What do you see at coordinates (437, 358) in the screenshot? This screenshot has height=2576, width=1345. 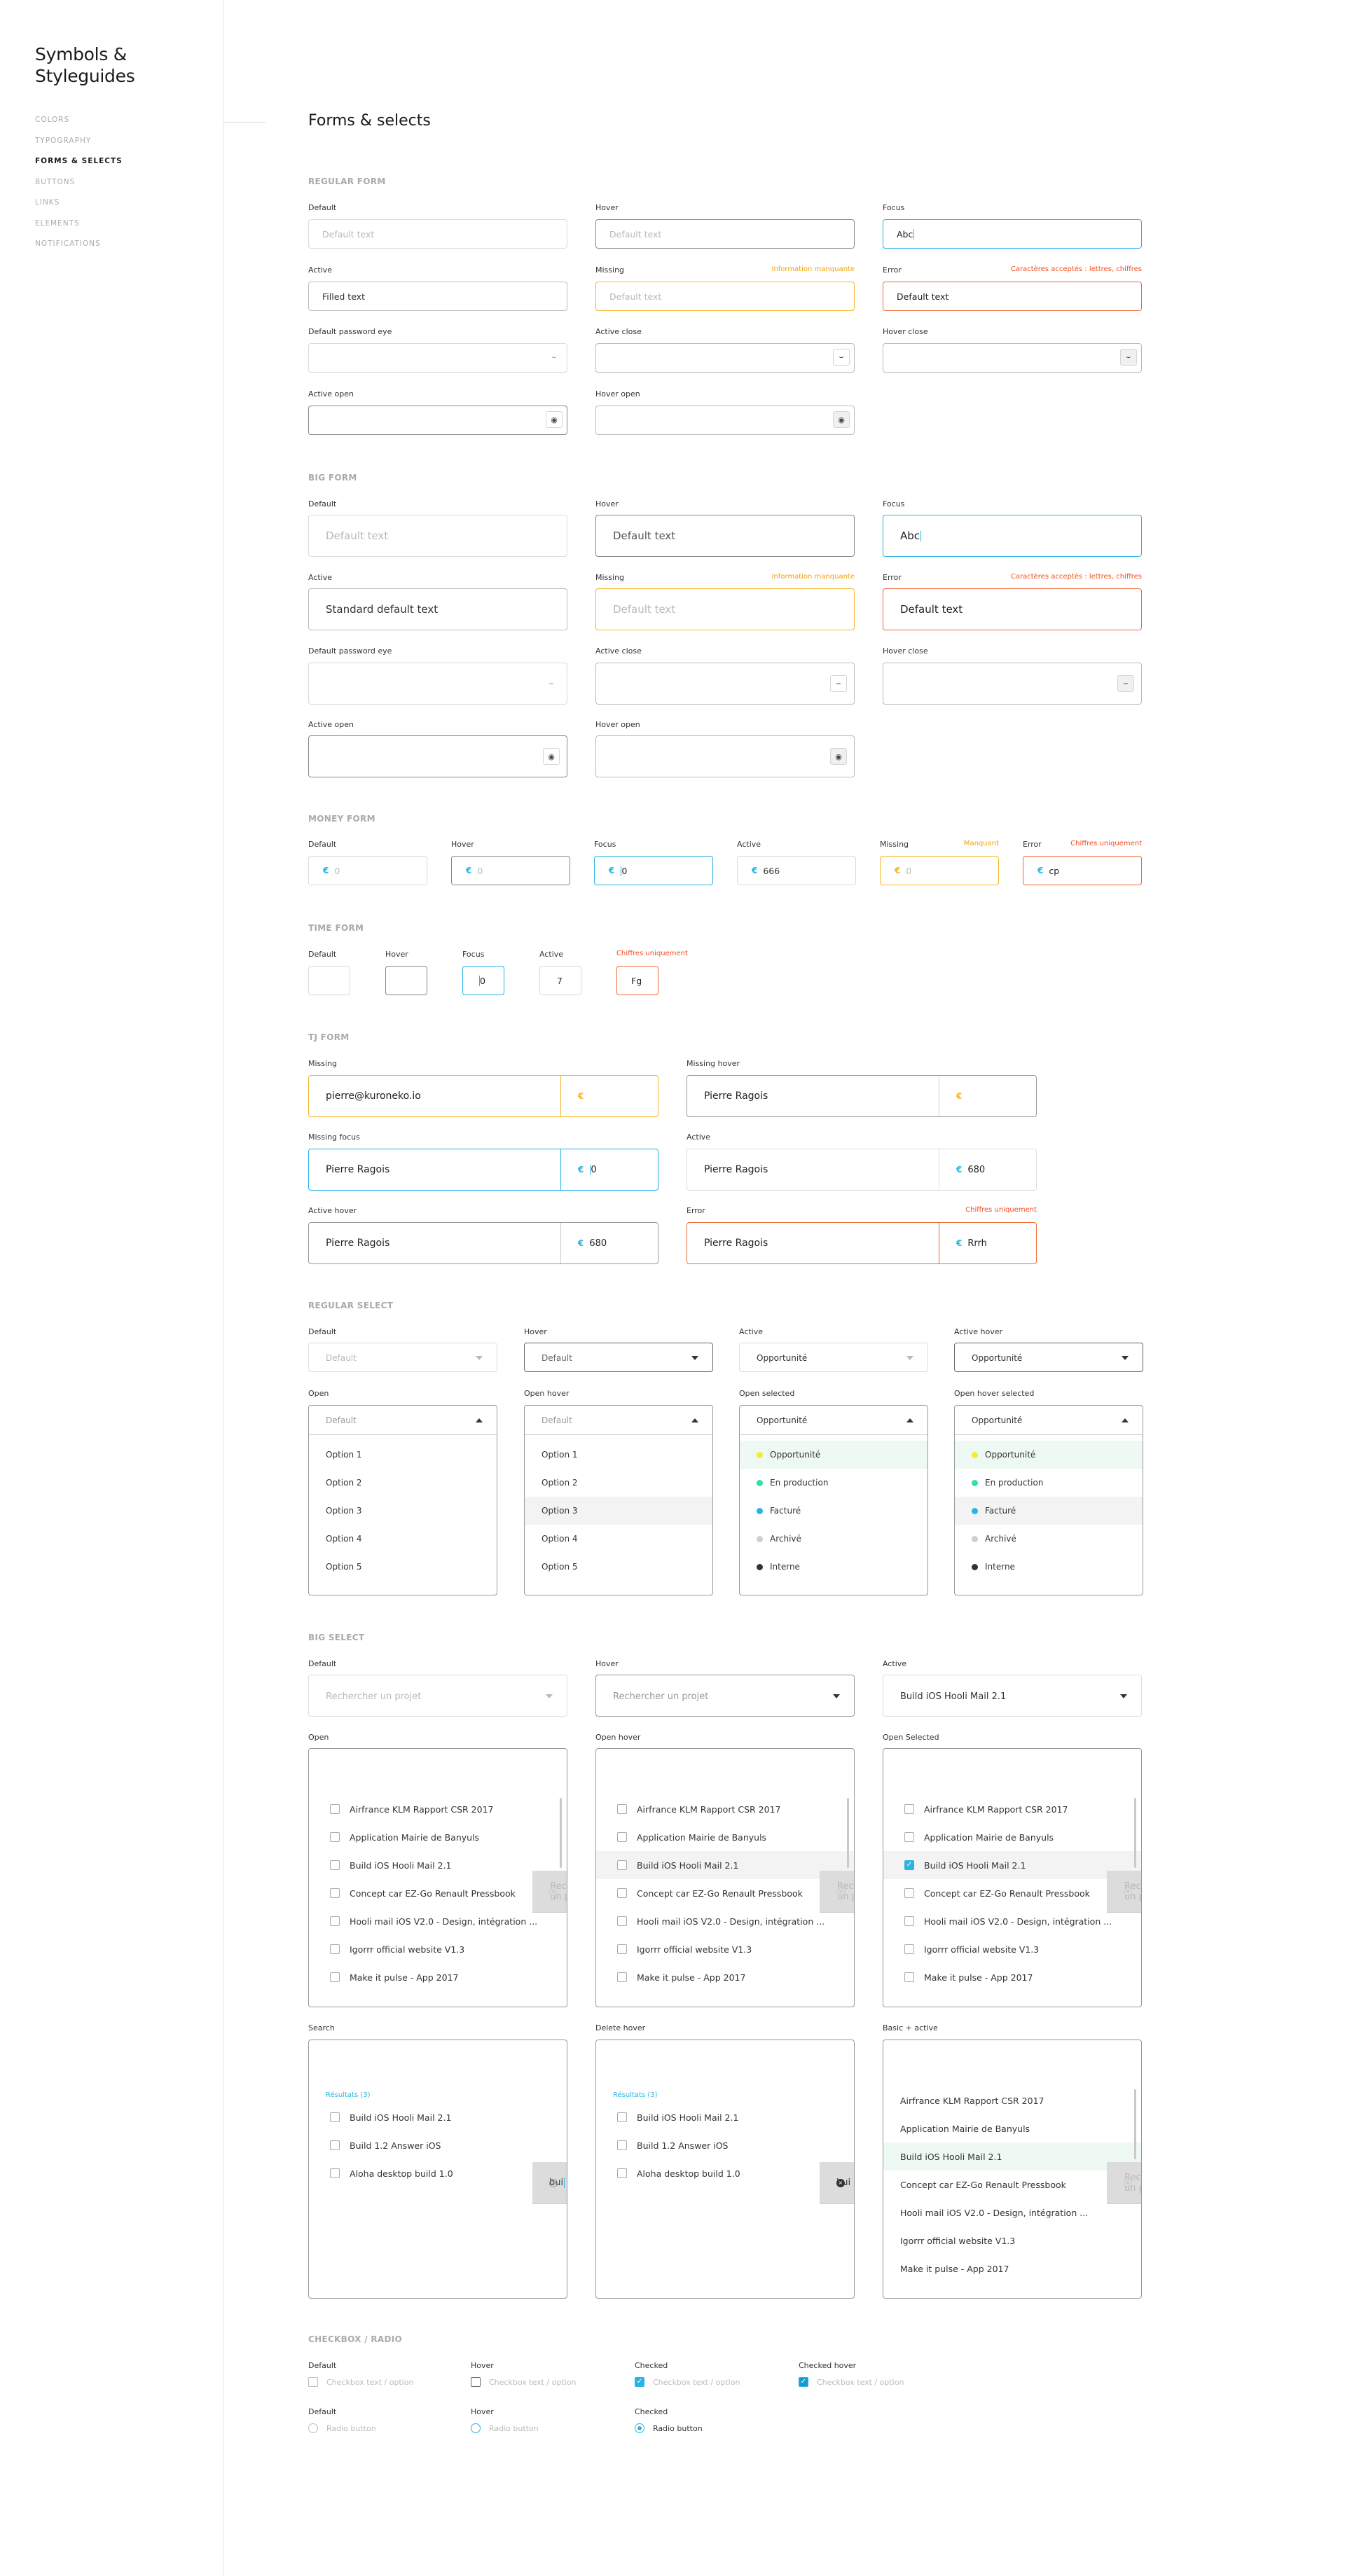 I see `password-input-default: ⌣` at bounding box center [437, 358].